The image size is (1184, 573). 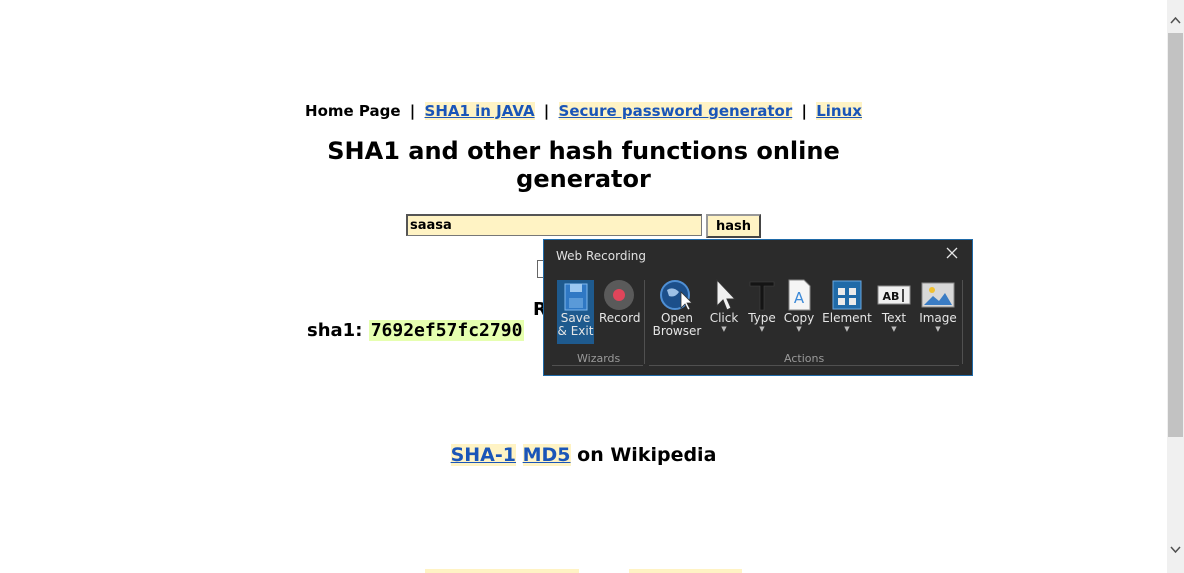 I want to click on wizards-group-label: Wizards, so click(x=599, y=358).